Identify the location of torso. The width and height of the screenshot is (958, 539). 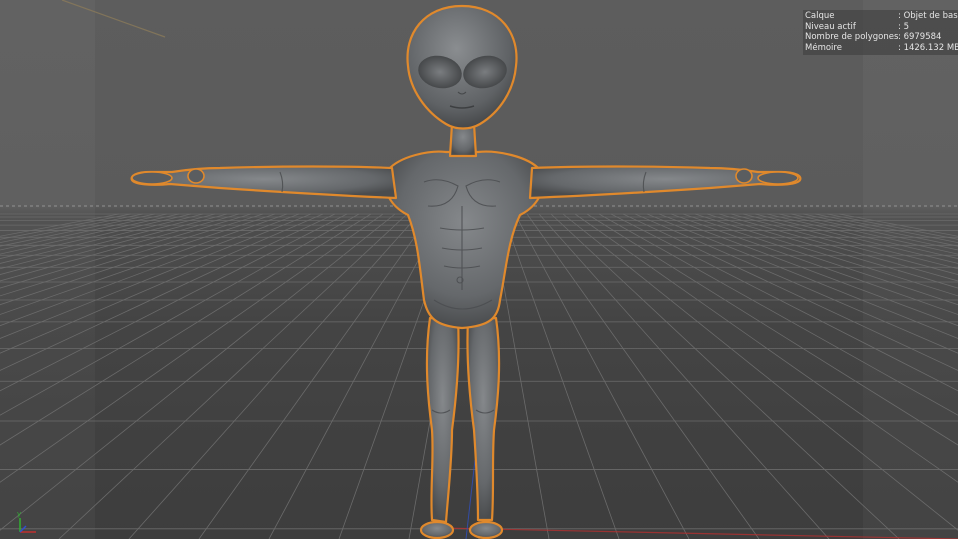
(464, 240).